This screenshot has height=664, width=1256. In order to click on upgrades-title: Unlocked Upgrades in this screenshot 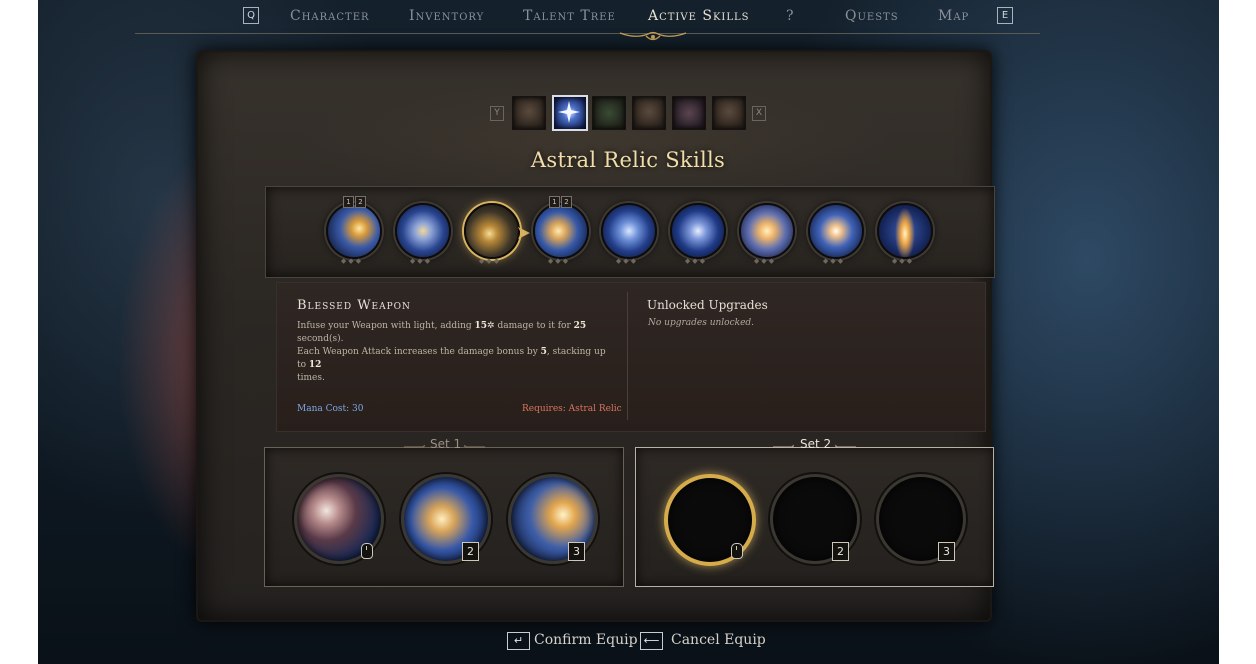, I will do `click(707, 305)`.